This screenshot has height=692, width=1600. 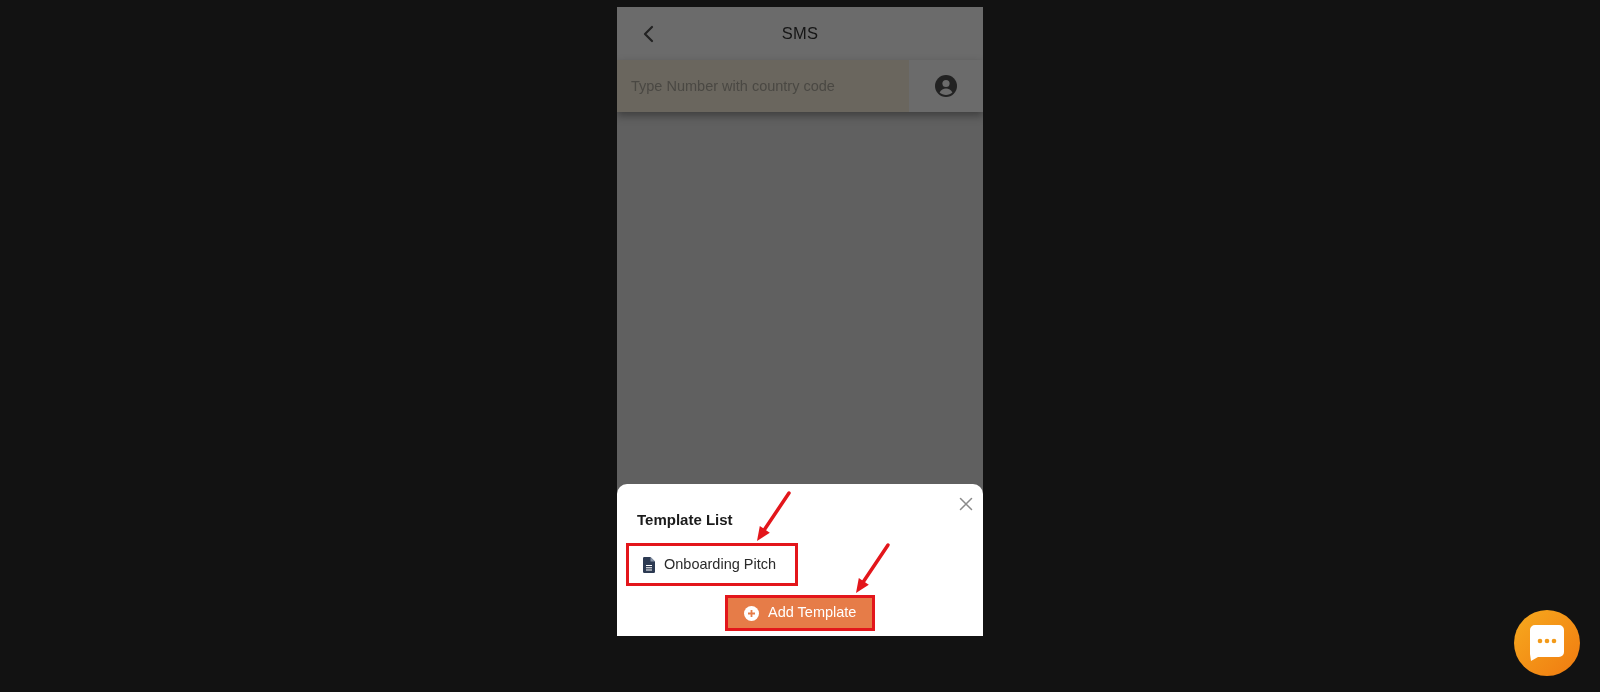 I want to click on close-button, so click(x=966, y=504).